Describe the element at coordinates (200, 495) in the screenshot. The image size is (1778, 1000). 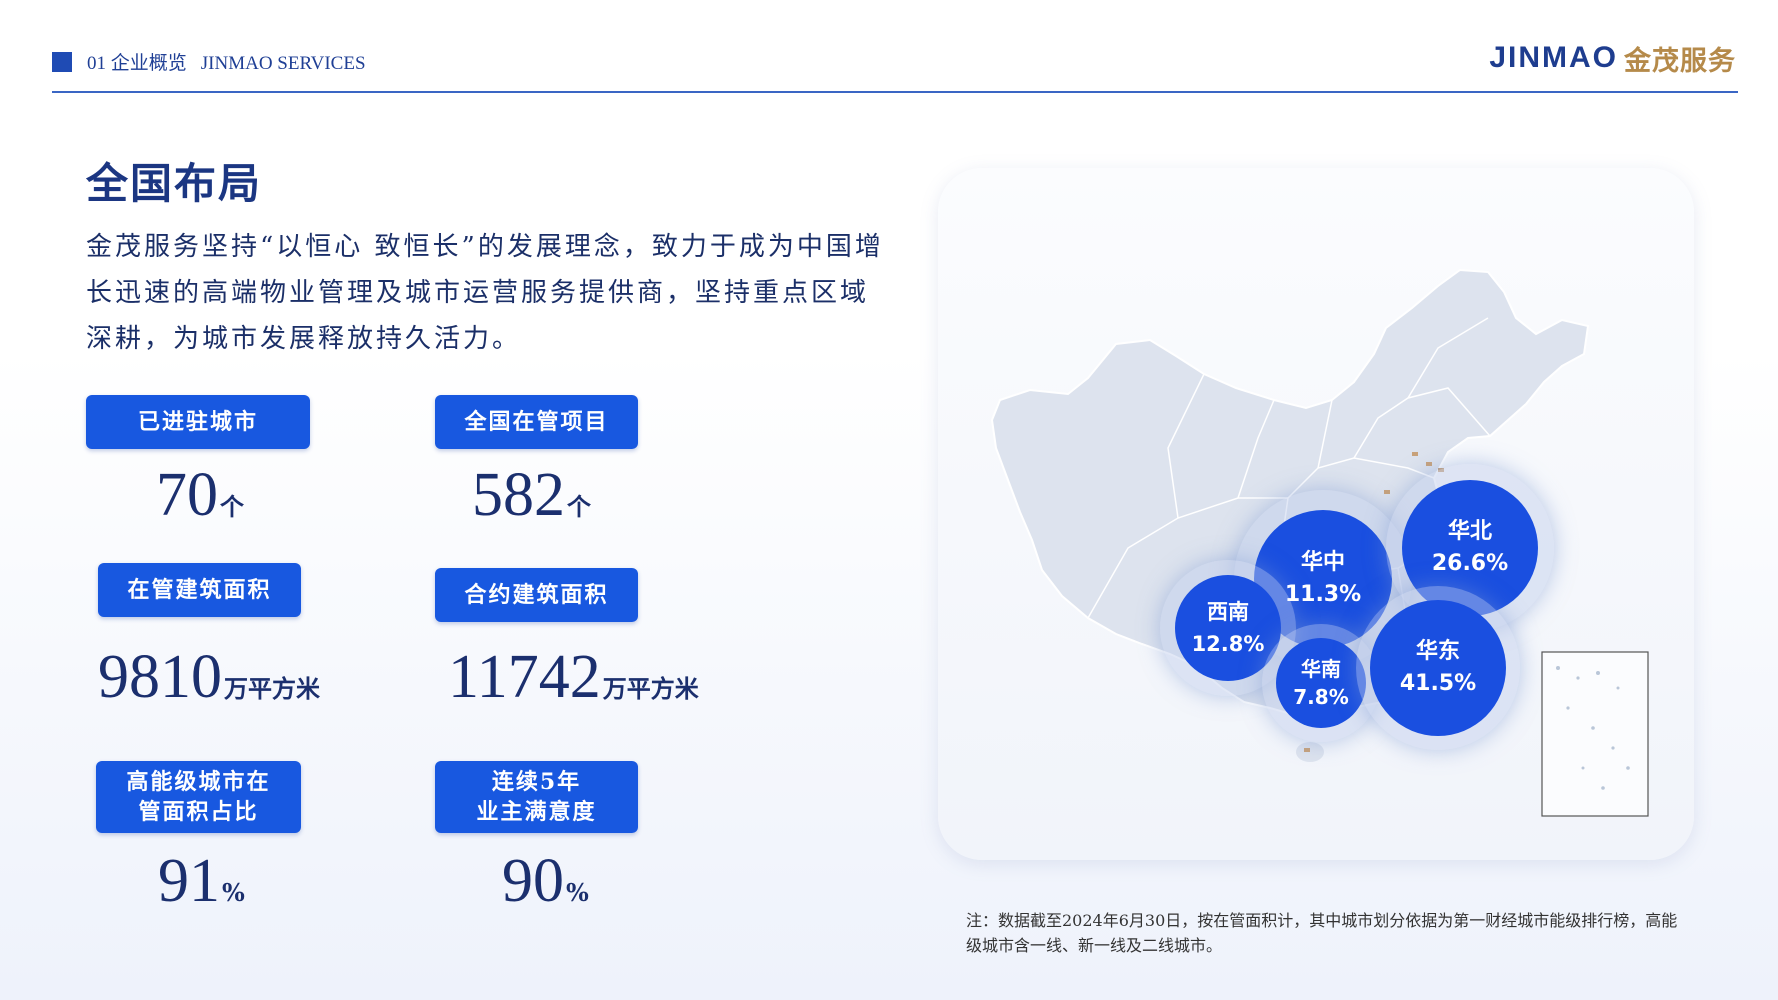
I see `stat-value-cities: 70个` at that location.